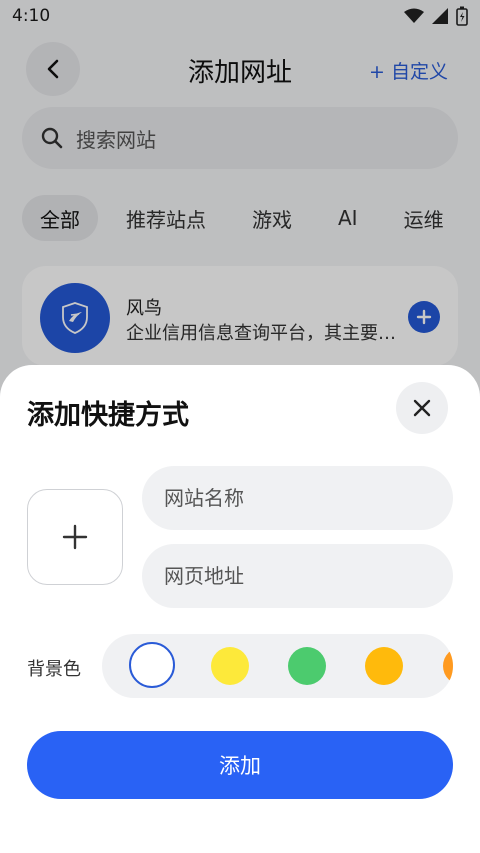 The image size is (480, 853). I want to click on color-picker, so click(277, 666).